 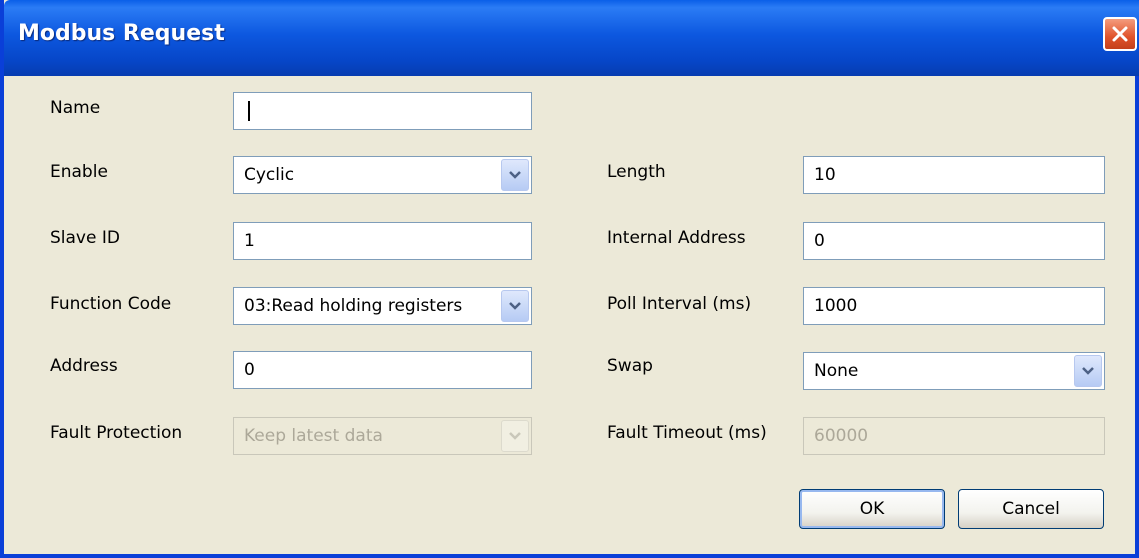 I want to click on text-cursor, so click(x=249, y=111).